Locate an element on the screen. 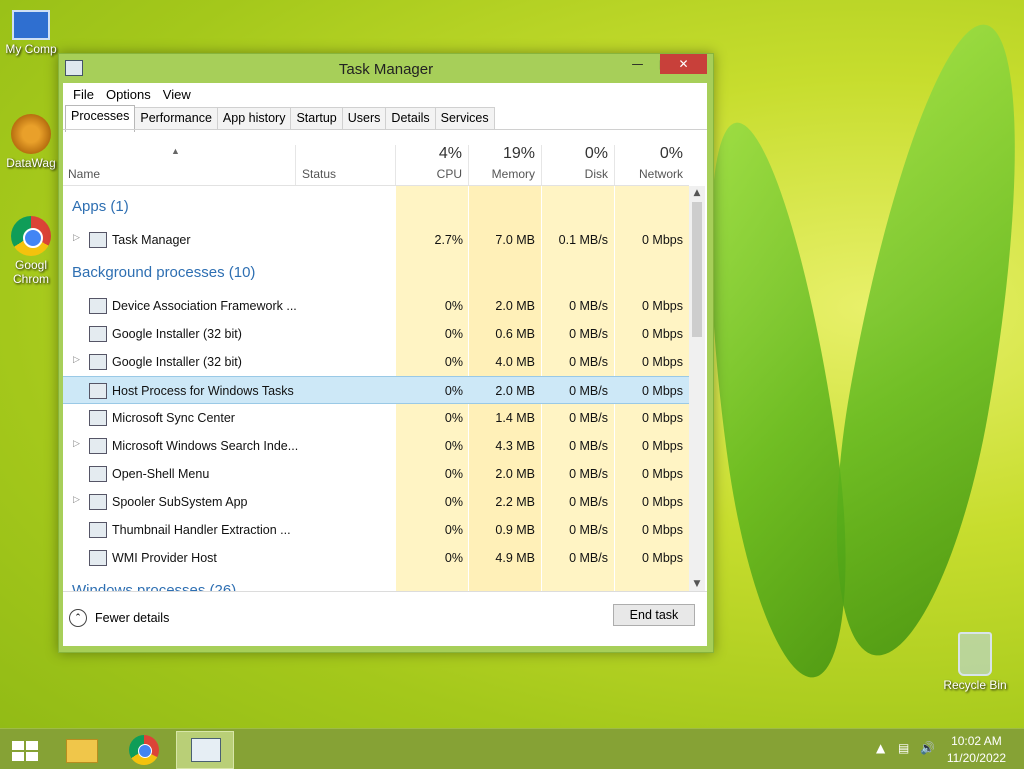  tab-performance: Performance is located at coordinates (176, 118).